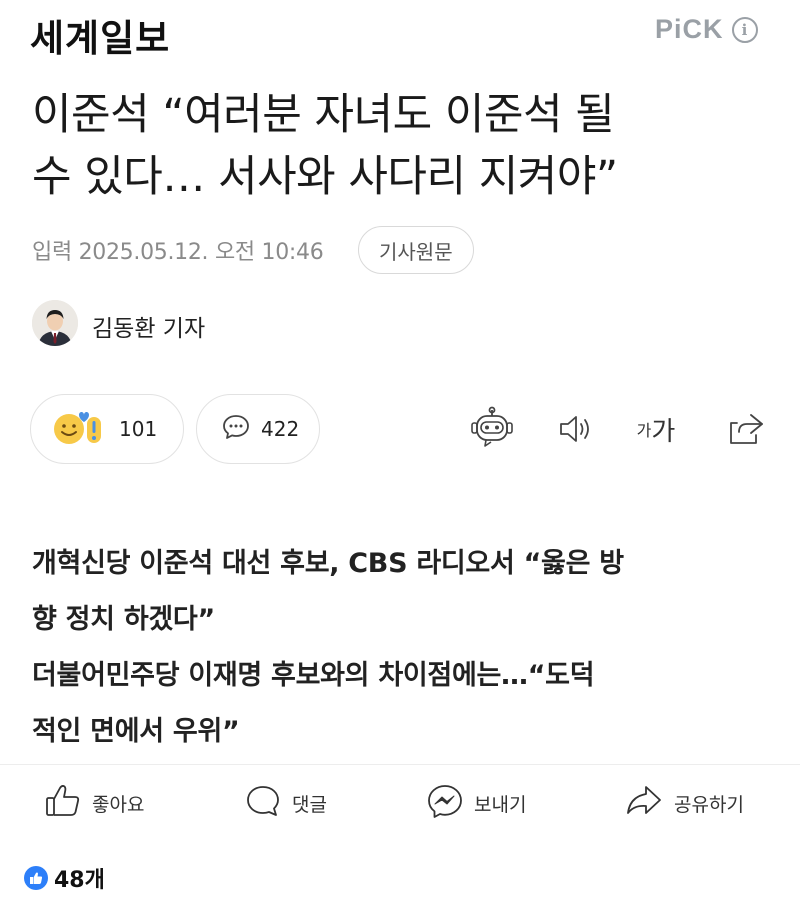 The image size is (800, 906). I want to click on comment-count-button: 422, so click(258, 429).